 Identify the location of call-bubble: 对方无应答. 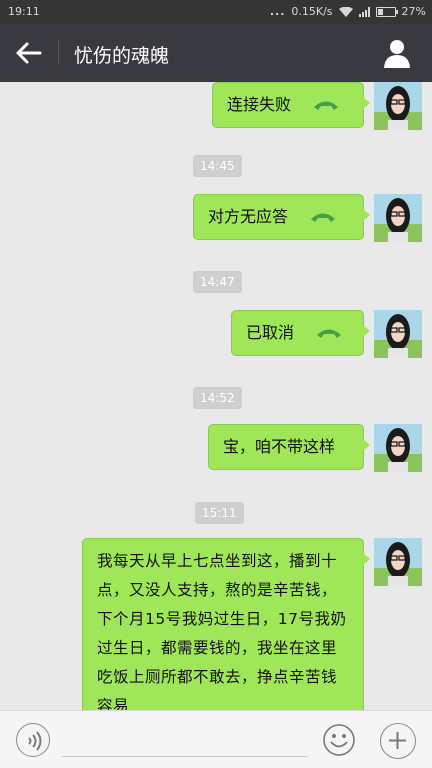
(281, 217).